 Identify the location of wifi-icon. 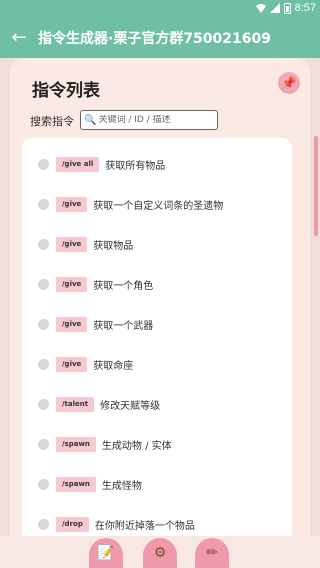
(260, 8).